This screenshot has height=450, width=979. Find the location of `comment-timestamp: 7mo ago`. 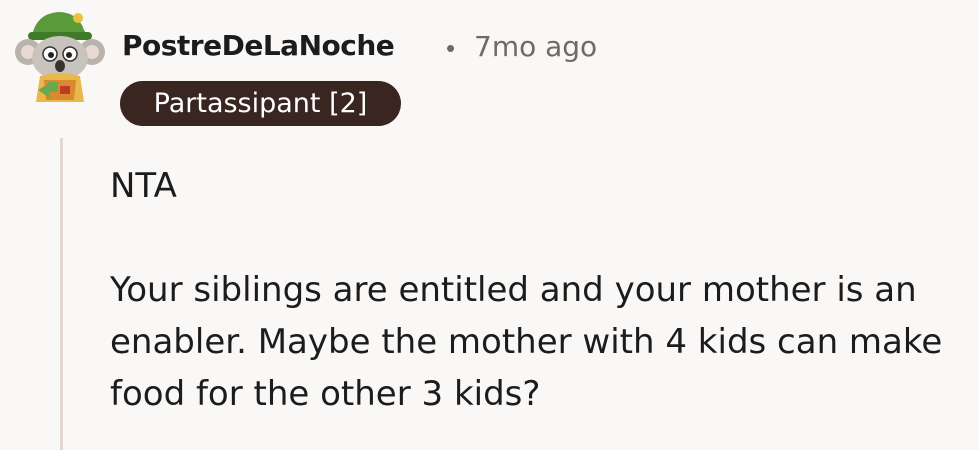

comment-timestamp: 7mo ago is located at coordinates (535, 46).